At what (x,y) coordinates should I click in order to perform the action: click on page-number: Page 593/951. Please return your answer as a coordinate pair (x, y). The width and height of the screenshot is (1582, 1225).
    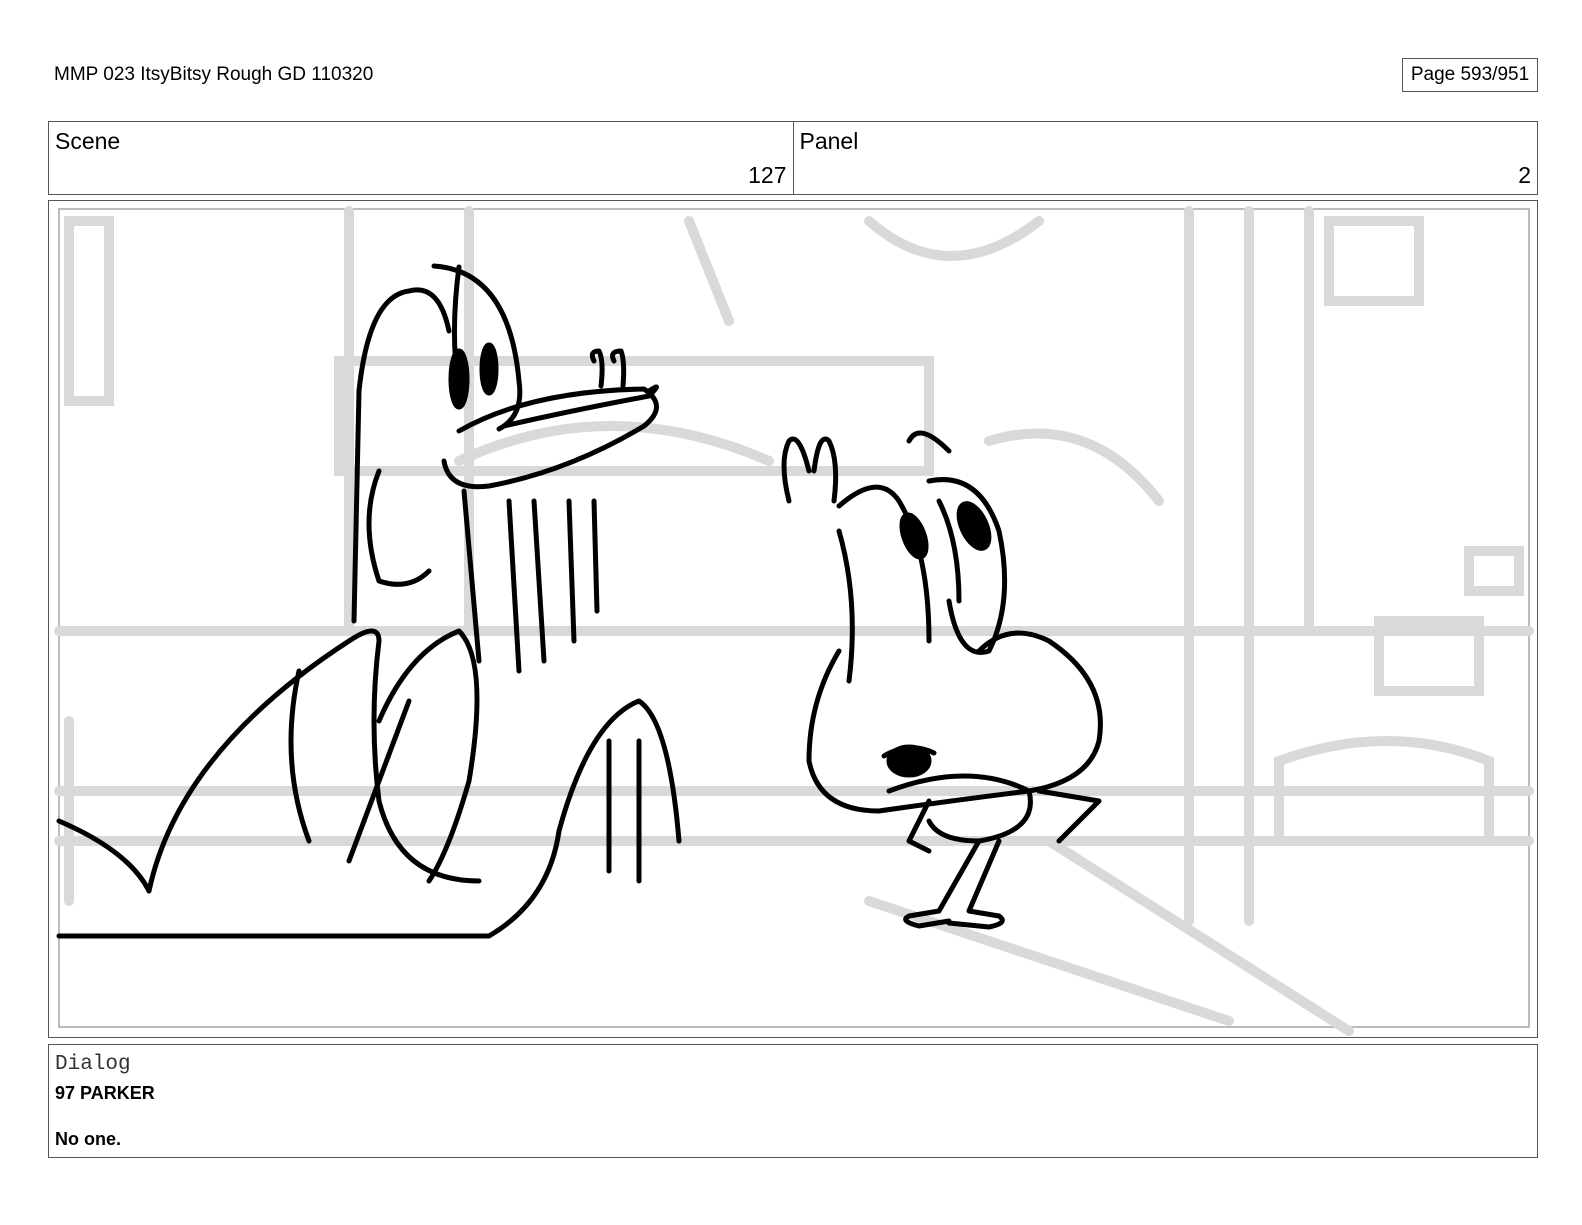
    Looking at the image, I should click on (1470, 74).